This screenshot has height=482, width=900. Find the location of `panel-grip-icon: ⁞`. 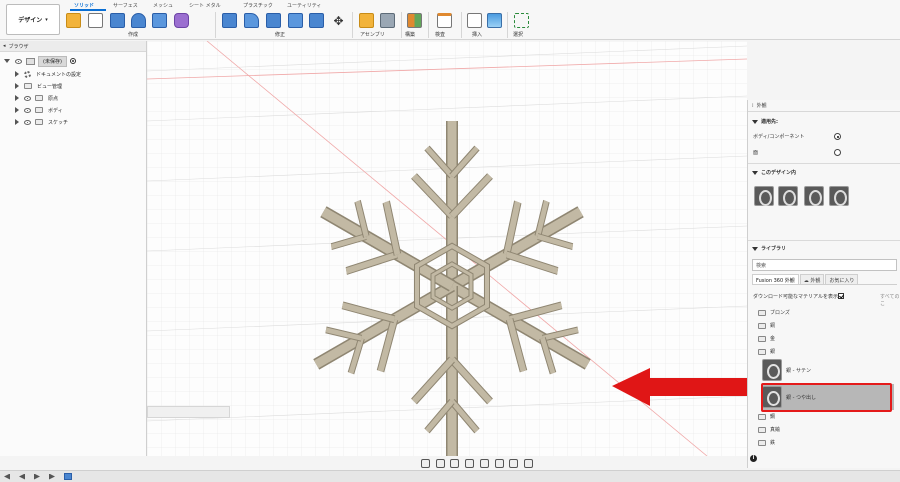

panel-grip-icon: ⁞ is located at coordinates (753, 106).